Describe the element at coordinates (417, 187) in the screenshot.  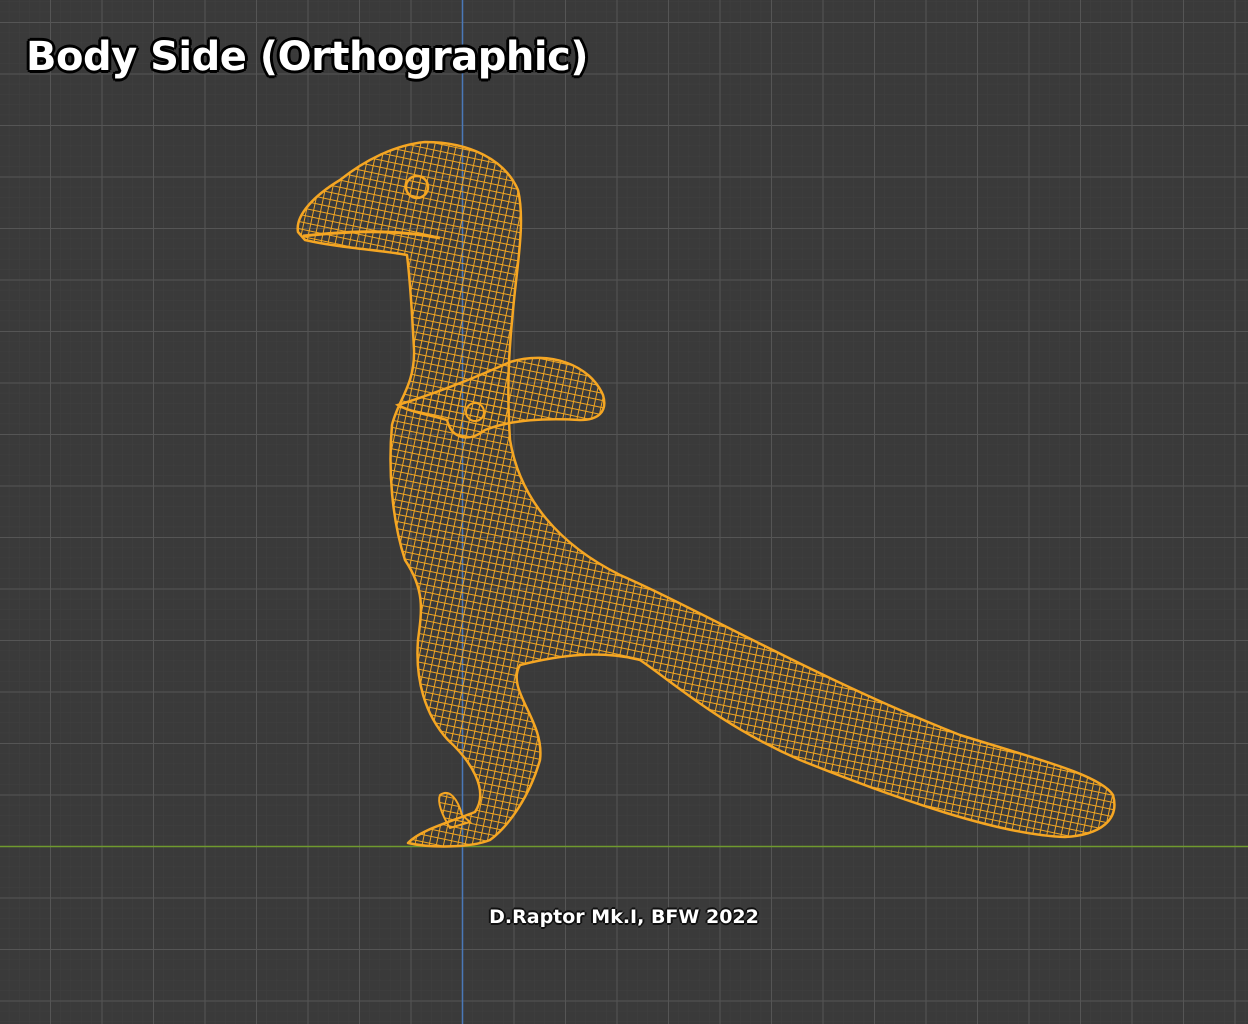
I see `raptor-eye` at that location.